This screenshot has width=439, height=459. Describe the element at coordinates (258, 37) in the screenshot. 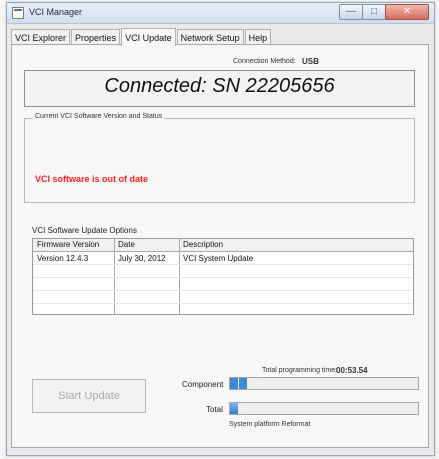

I see `tab-help: Help` at that location.